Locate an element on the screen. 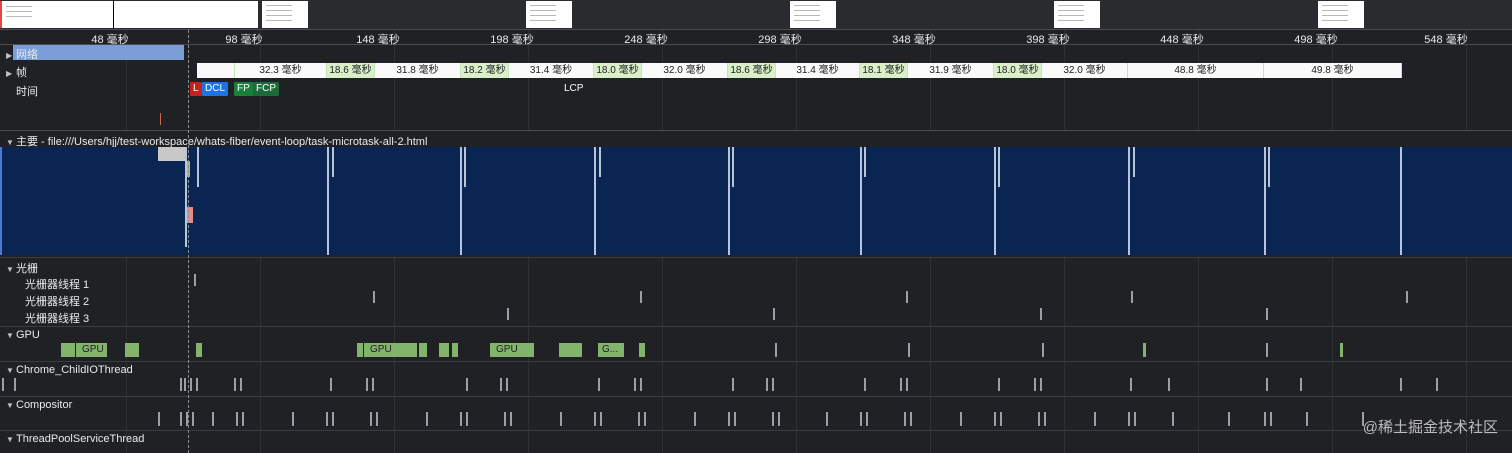 This screenshot has width=1512, height=453. ruler-tick: 348 毫秒 is located at coordinates (914, 40).